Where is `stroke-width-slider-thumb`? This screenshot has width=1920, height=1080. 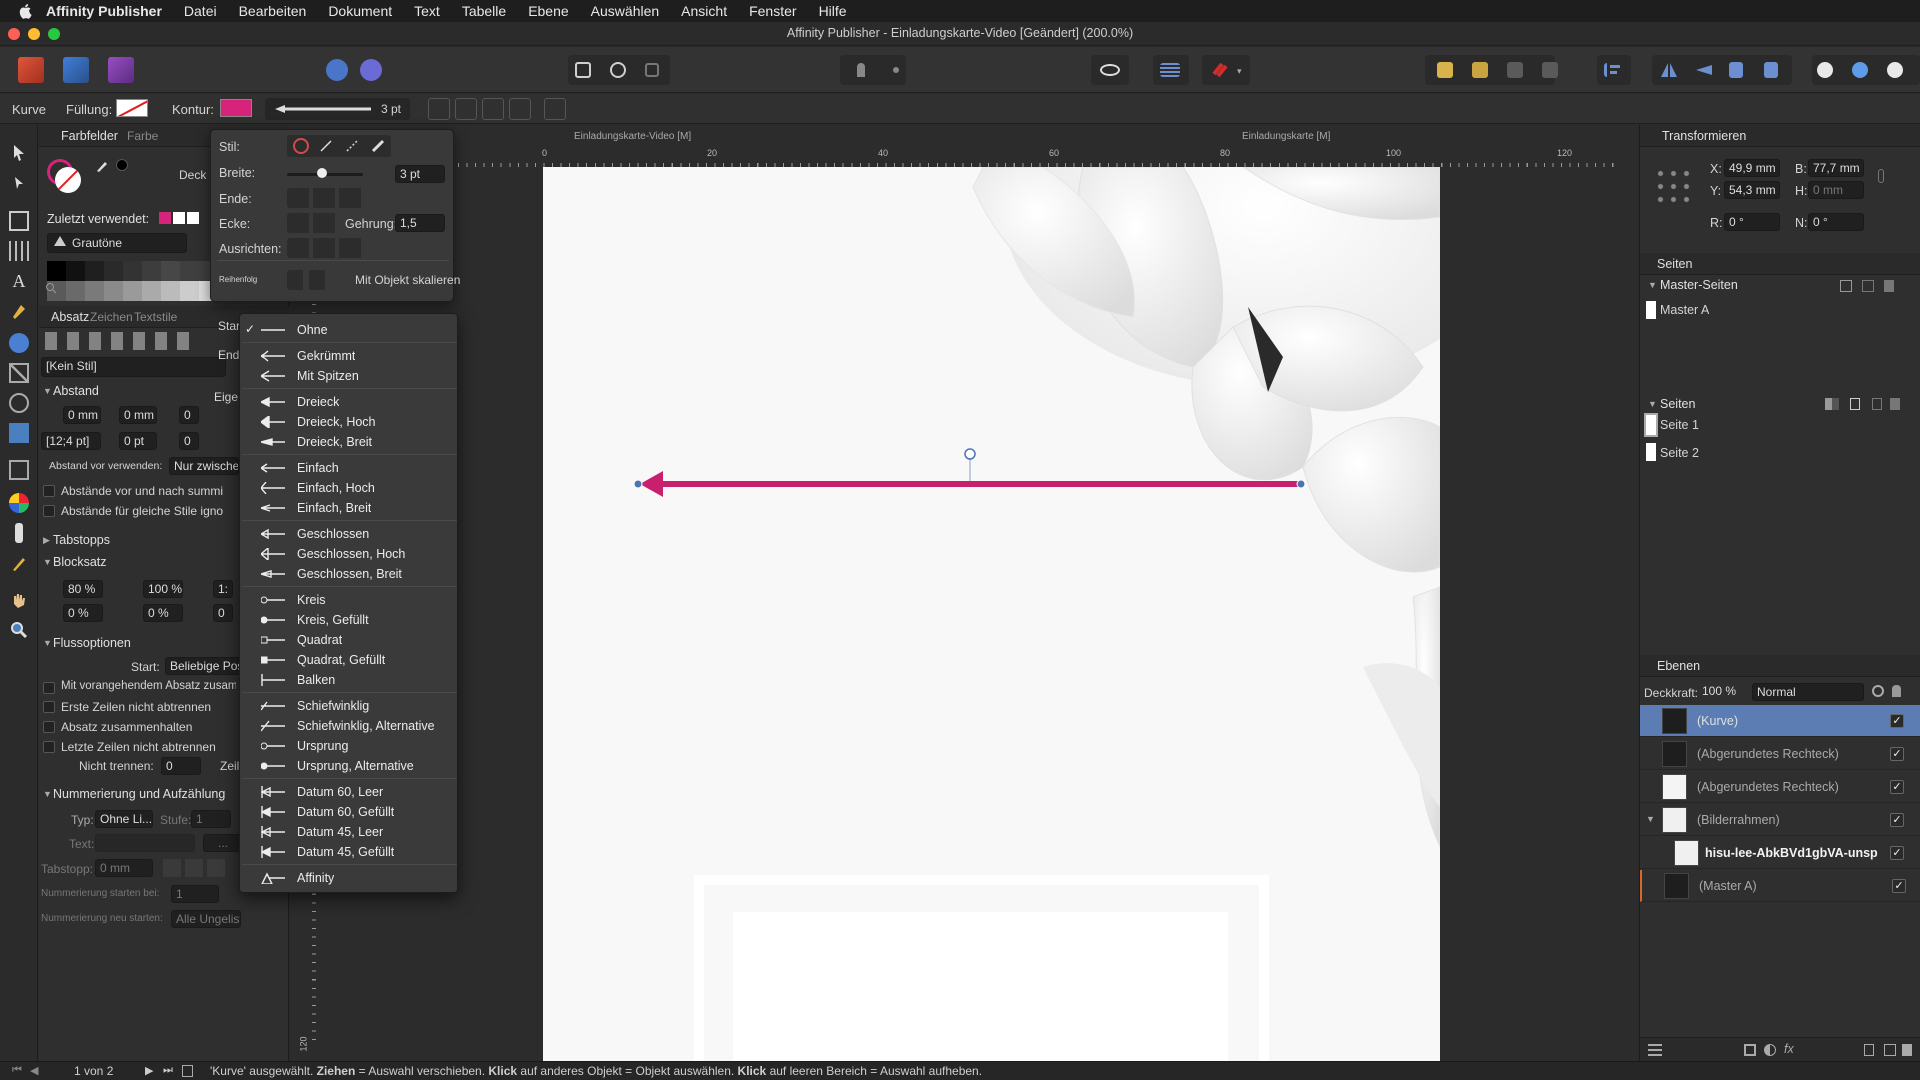
stroke-width-slider-thumb is located at coordinates (322, 173).